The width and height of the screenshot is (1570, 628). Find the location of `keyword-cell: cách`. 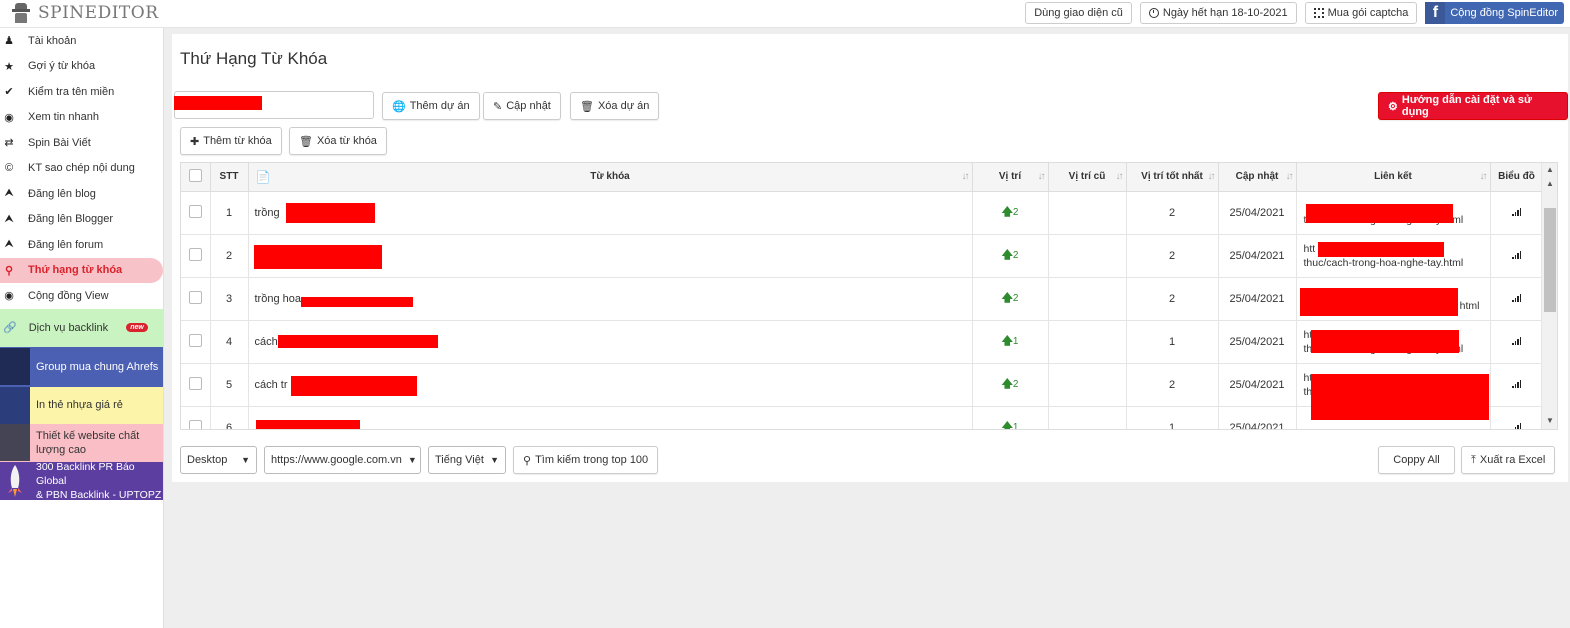

keyword-cell: cách is located at coordinates (610, 342).